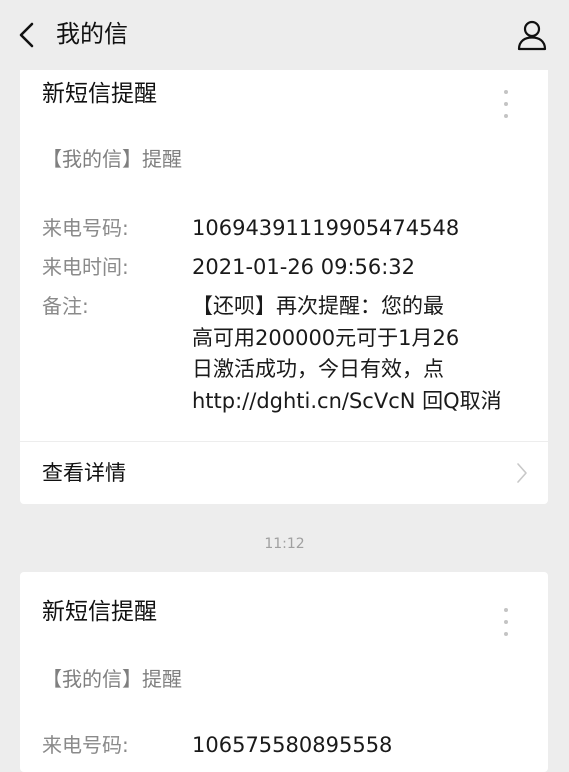  What do you see at coordinates (284, 544) in the screenshot?
I see `message-timestamp: 11:12` at bounding box center [284, 544].